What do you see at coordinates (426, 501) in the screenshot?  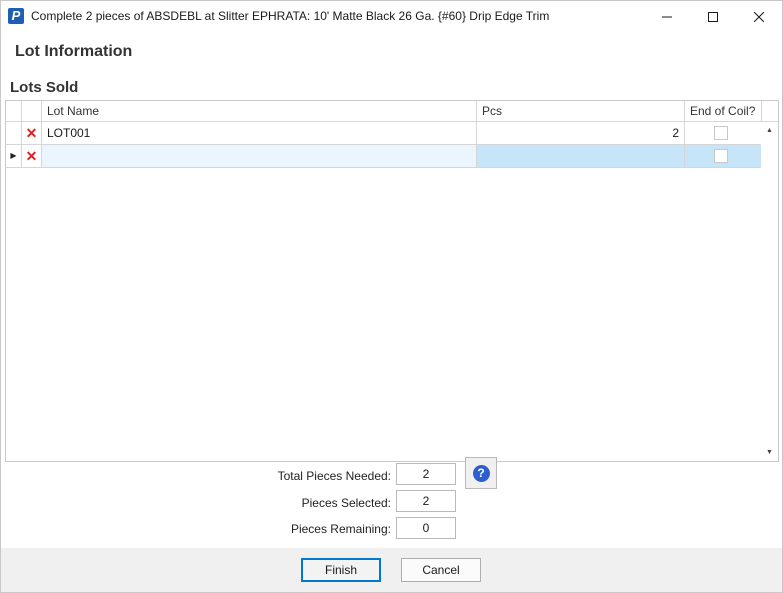 I see `pieces-selected-field: 2` at bounding box center [426, 501].